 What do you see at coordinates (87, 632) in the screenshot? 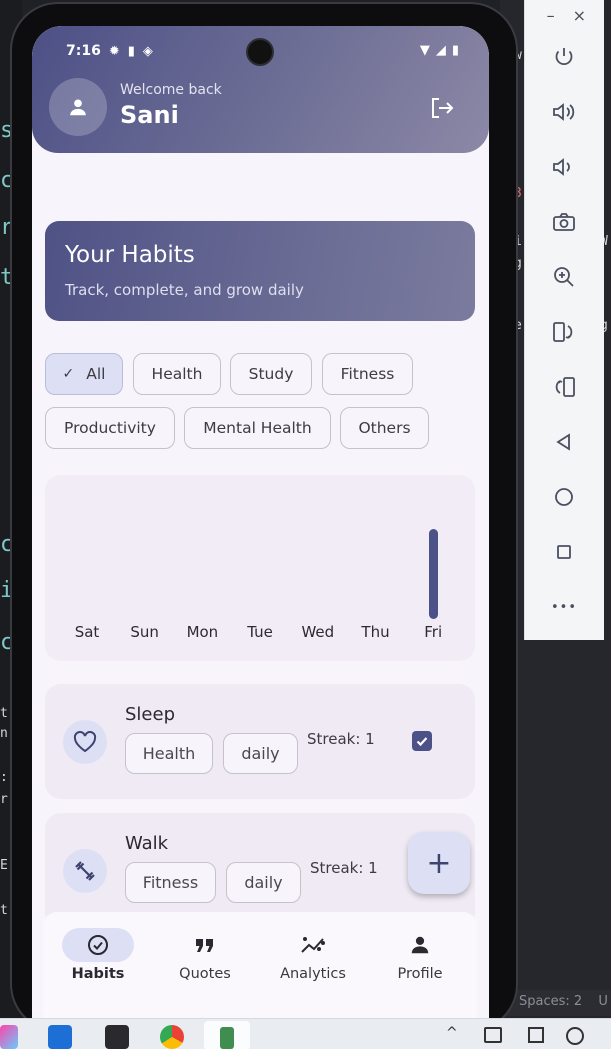
I see `chart-day-label: Sat` at bounding box center [87, 632].